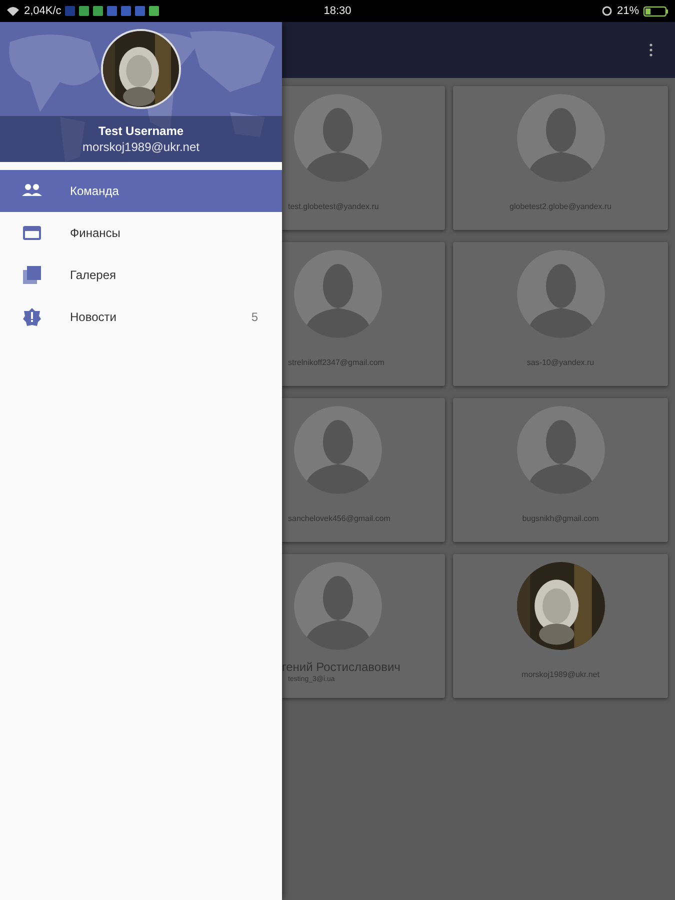 Image resolution: width=675 pixels, height=900 pixels. Describe the element at coordinates (13, 11) in the screenshot. I see `wifi-icon` at that location.